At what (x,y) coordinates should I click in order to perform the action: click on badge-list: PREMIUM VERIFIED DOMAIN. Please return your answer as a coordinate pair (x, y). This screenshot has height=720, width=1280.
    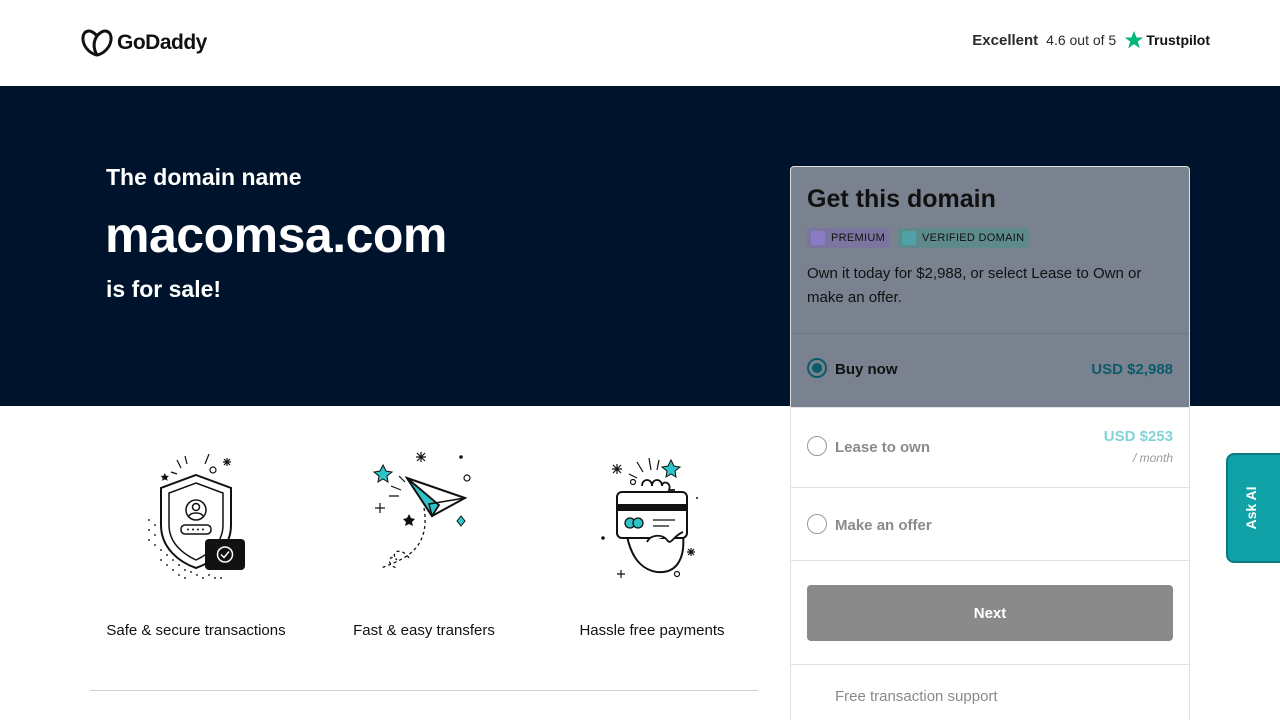
    Looking at the image, I should click on (918, 238).